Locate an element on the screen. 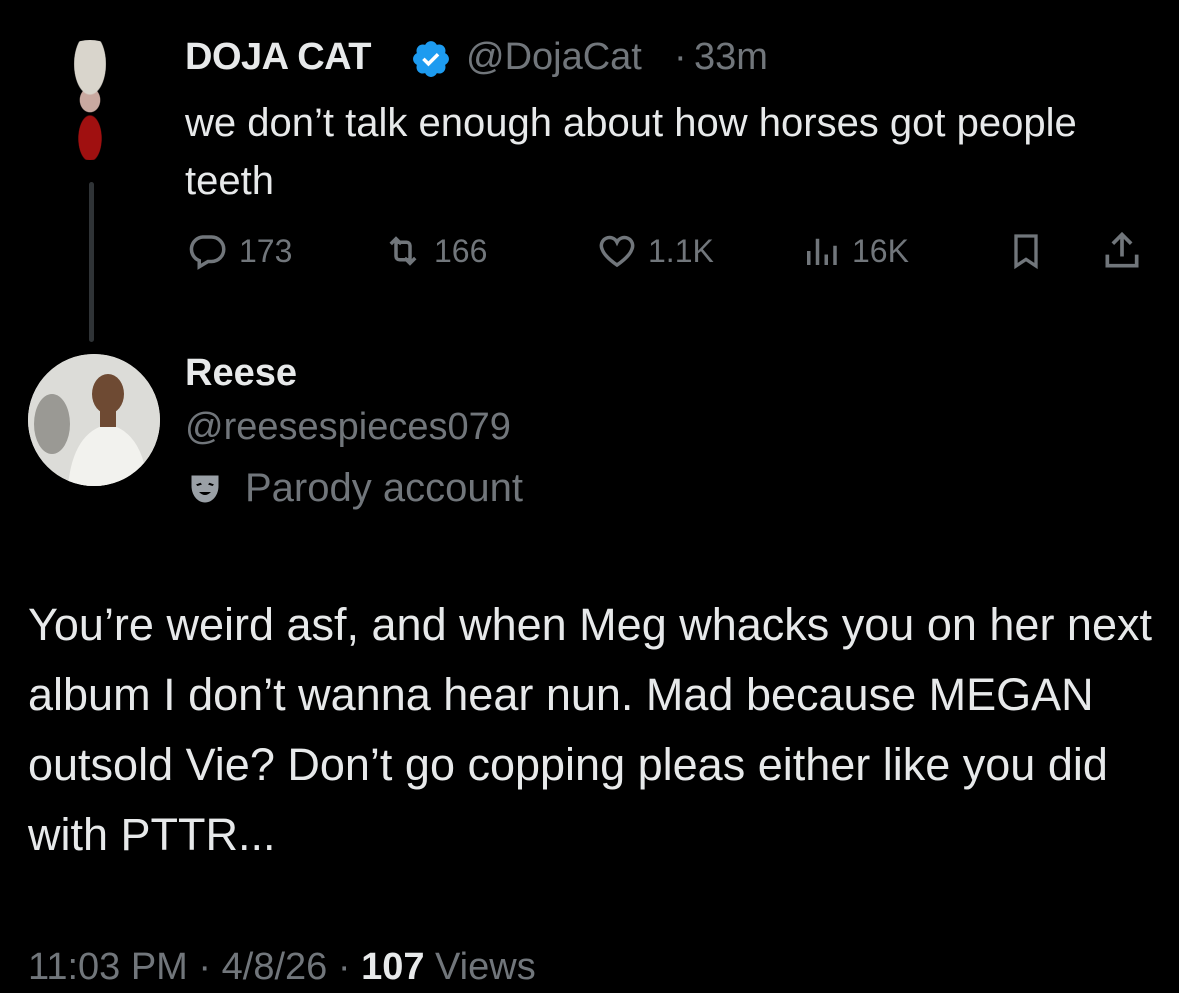 This screenshot has width=1179, height=993. author-handle: @DojaCat is located at coordinates (554, 57).